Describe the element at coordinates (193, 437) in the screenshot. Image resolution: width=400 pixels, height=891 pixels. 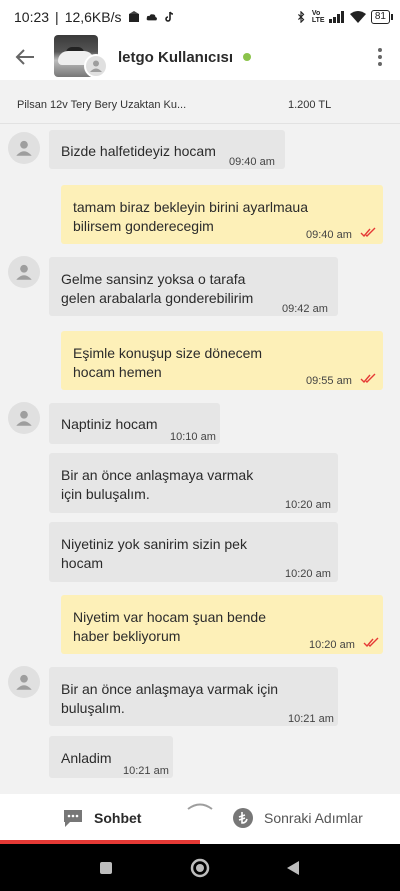
I see `message-time: 10:10 am` at that location.